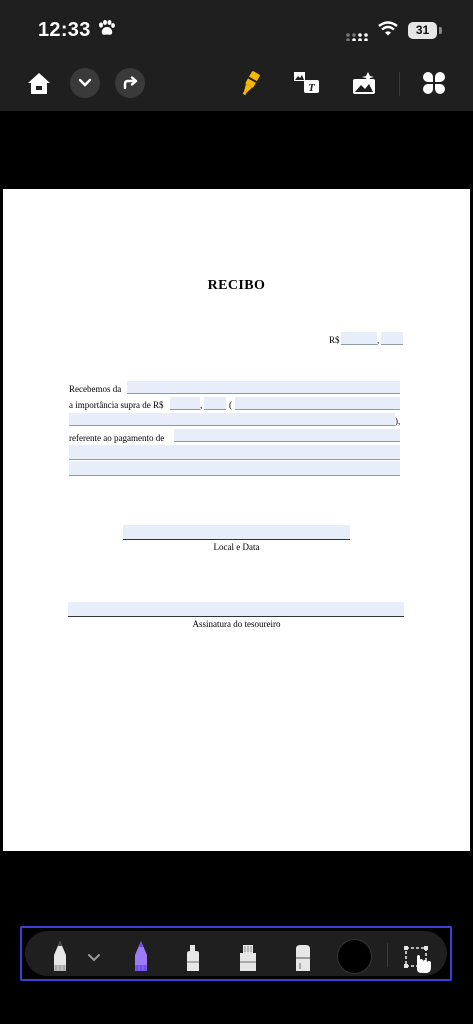  I want to click on payer-name-field, so click(263, 387).